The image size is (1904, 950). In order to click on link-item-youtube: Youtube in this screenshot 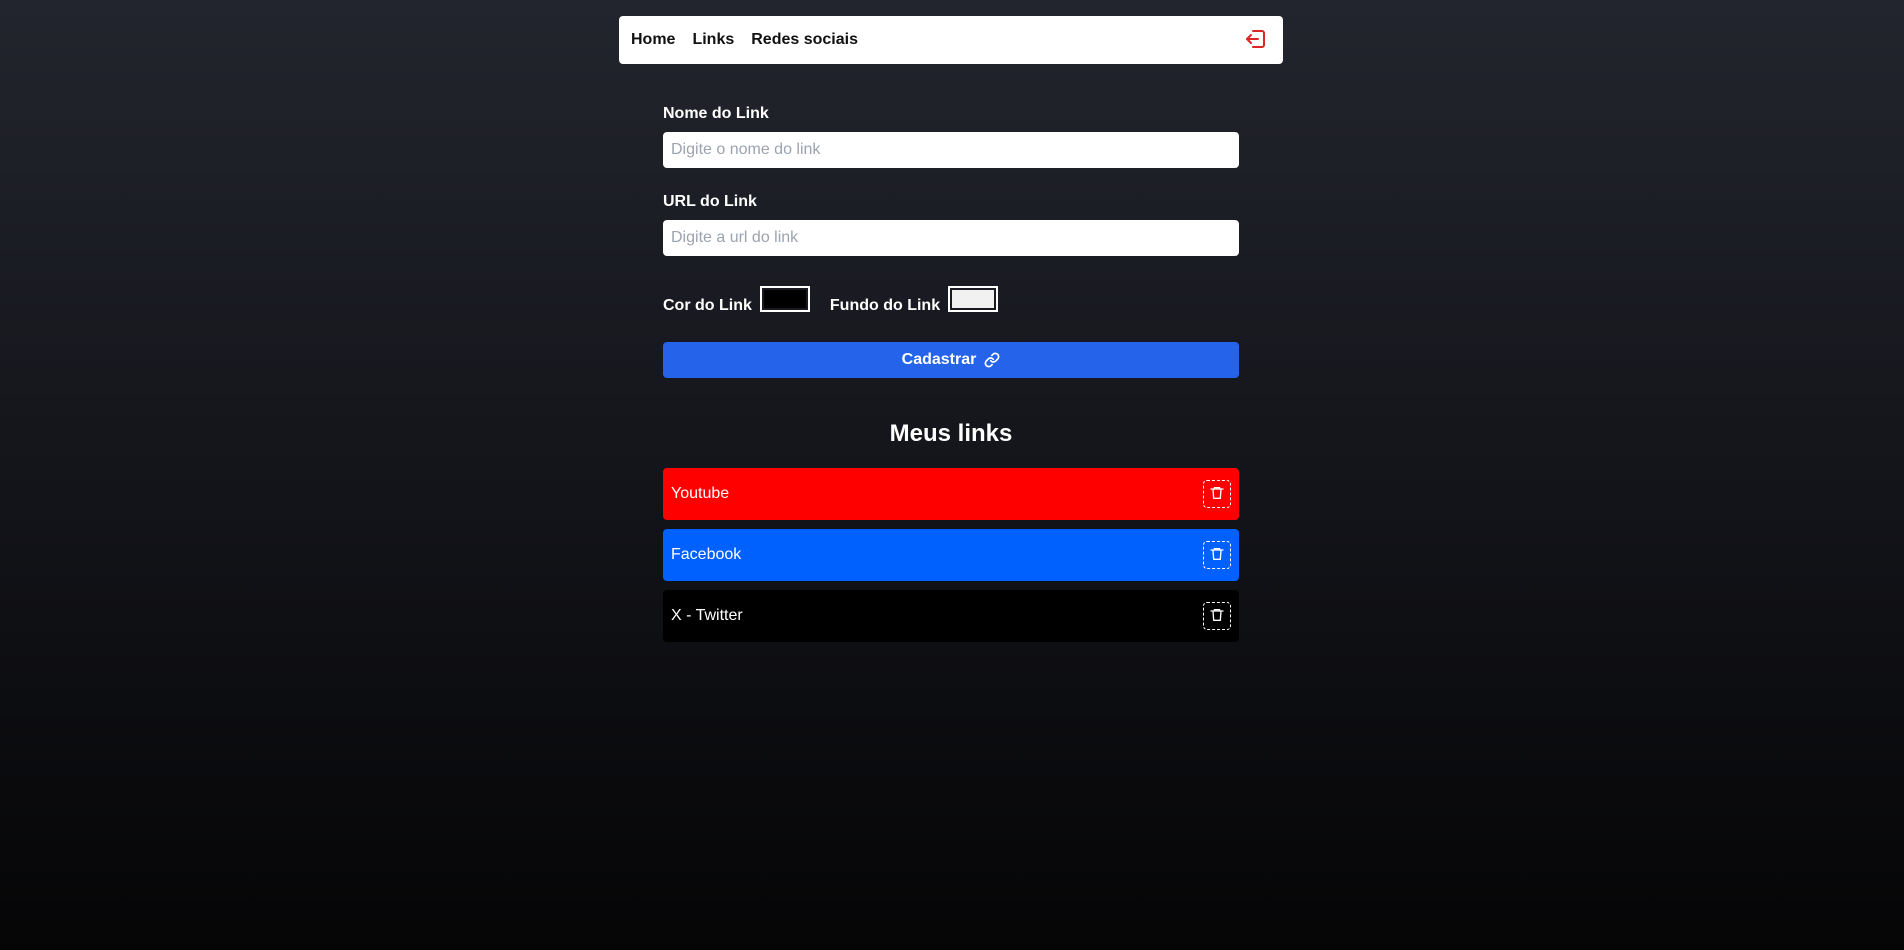, I will do `click(951, 494)`.